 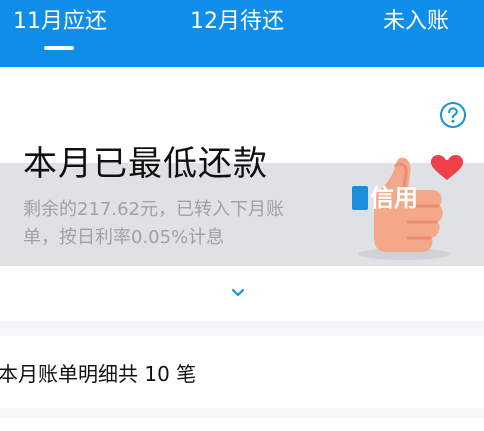 What do you see at coordinates (153, 223) in the screenshot?
I see `status-description: 剩余的217.62元，已转入下月账单，按日利率0.05%计息` at bounding box center [153, 223].